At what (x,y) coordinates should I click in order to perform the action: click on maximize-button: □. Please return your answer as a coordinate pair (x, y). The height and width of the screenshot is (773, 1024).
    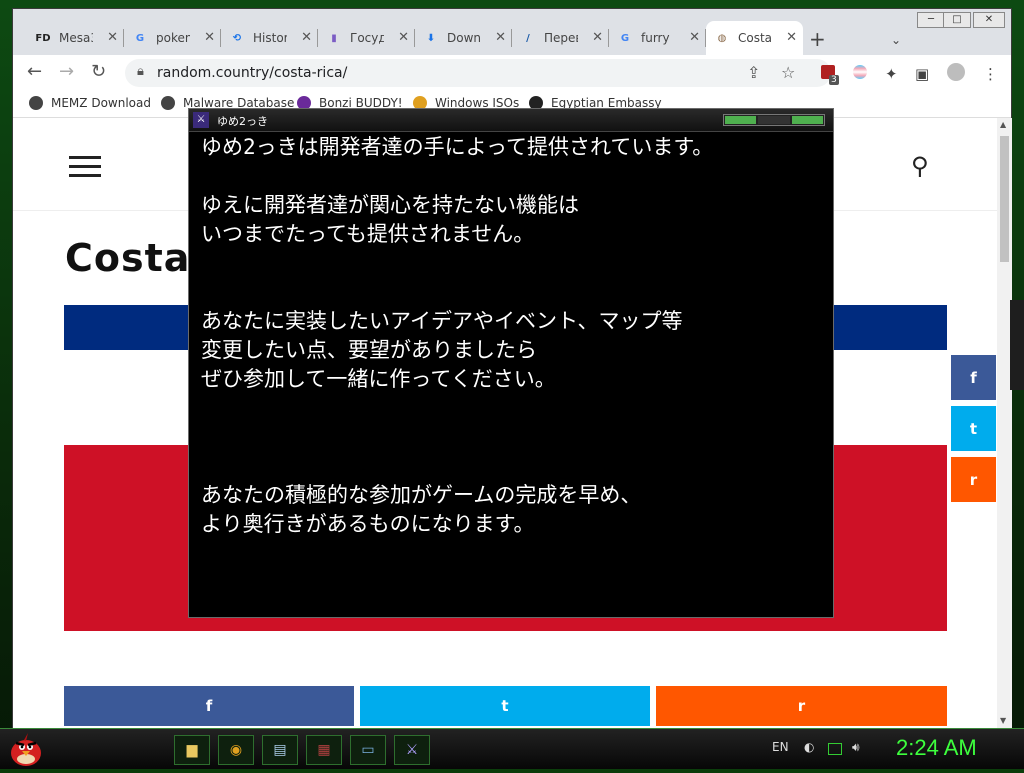
    Looking at the image, I should click on (957, 20).